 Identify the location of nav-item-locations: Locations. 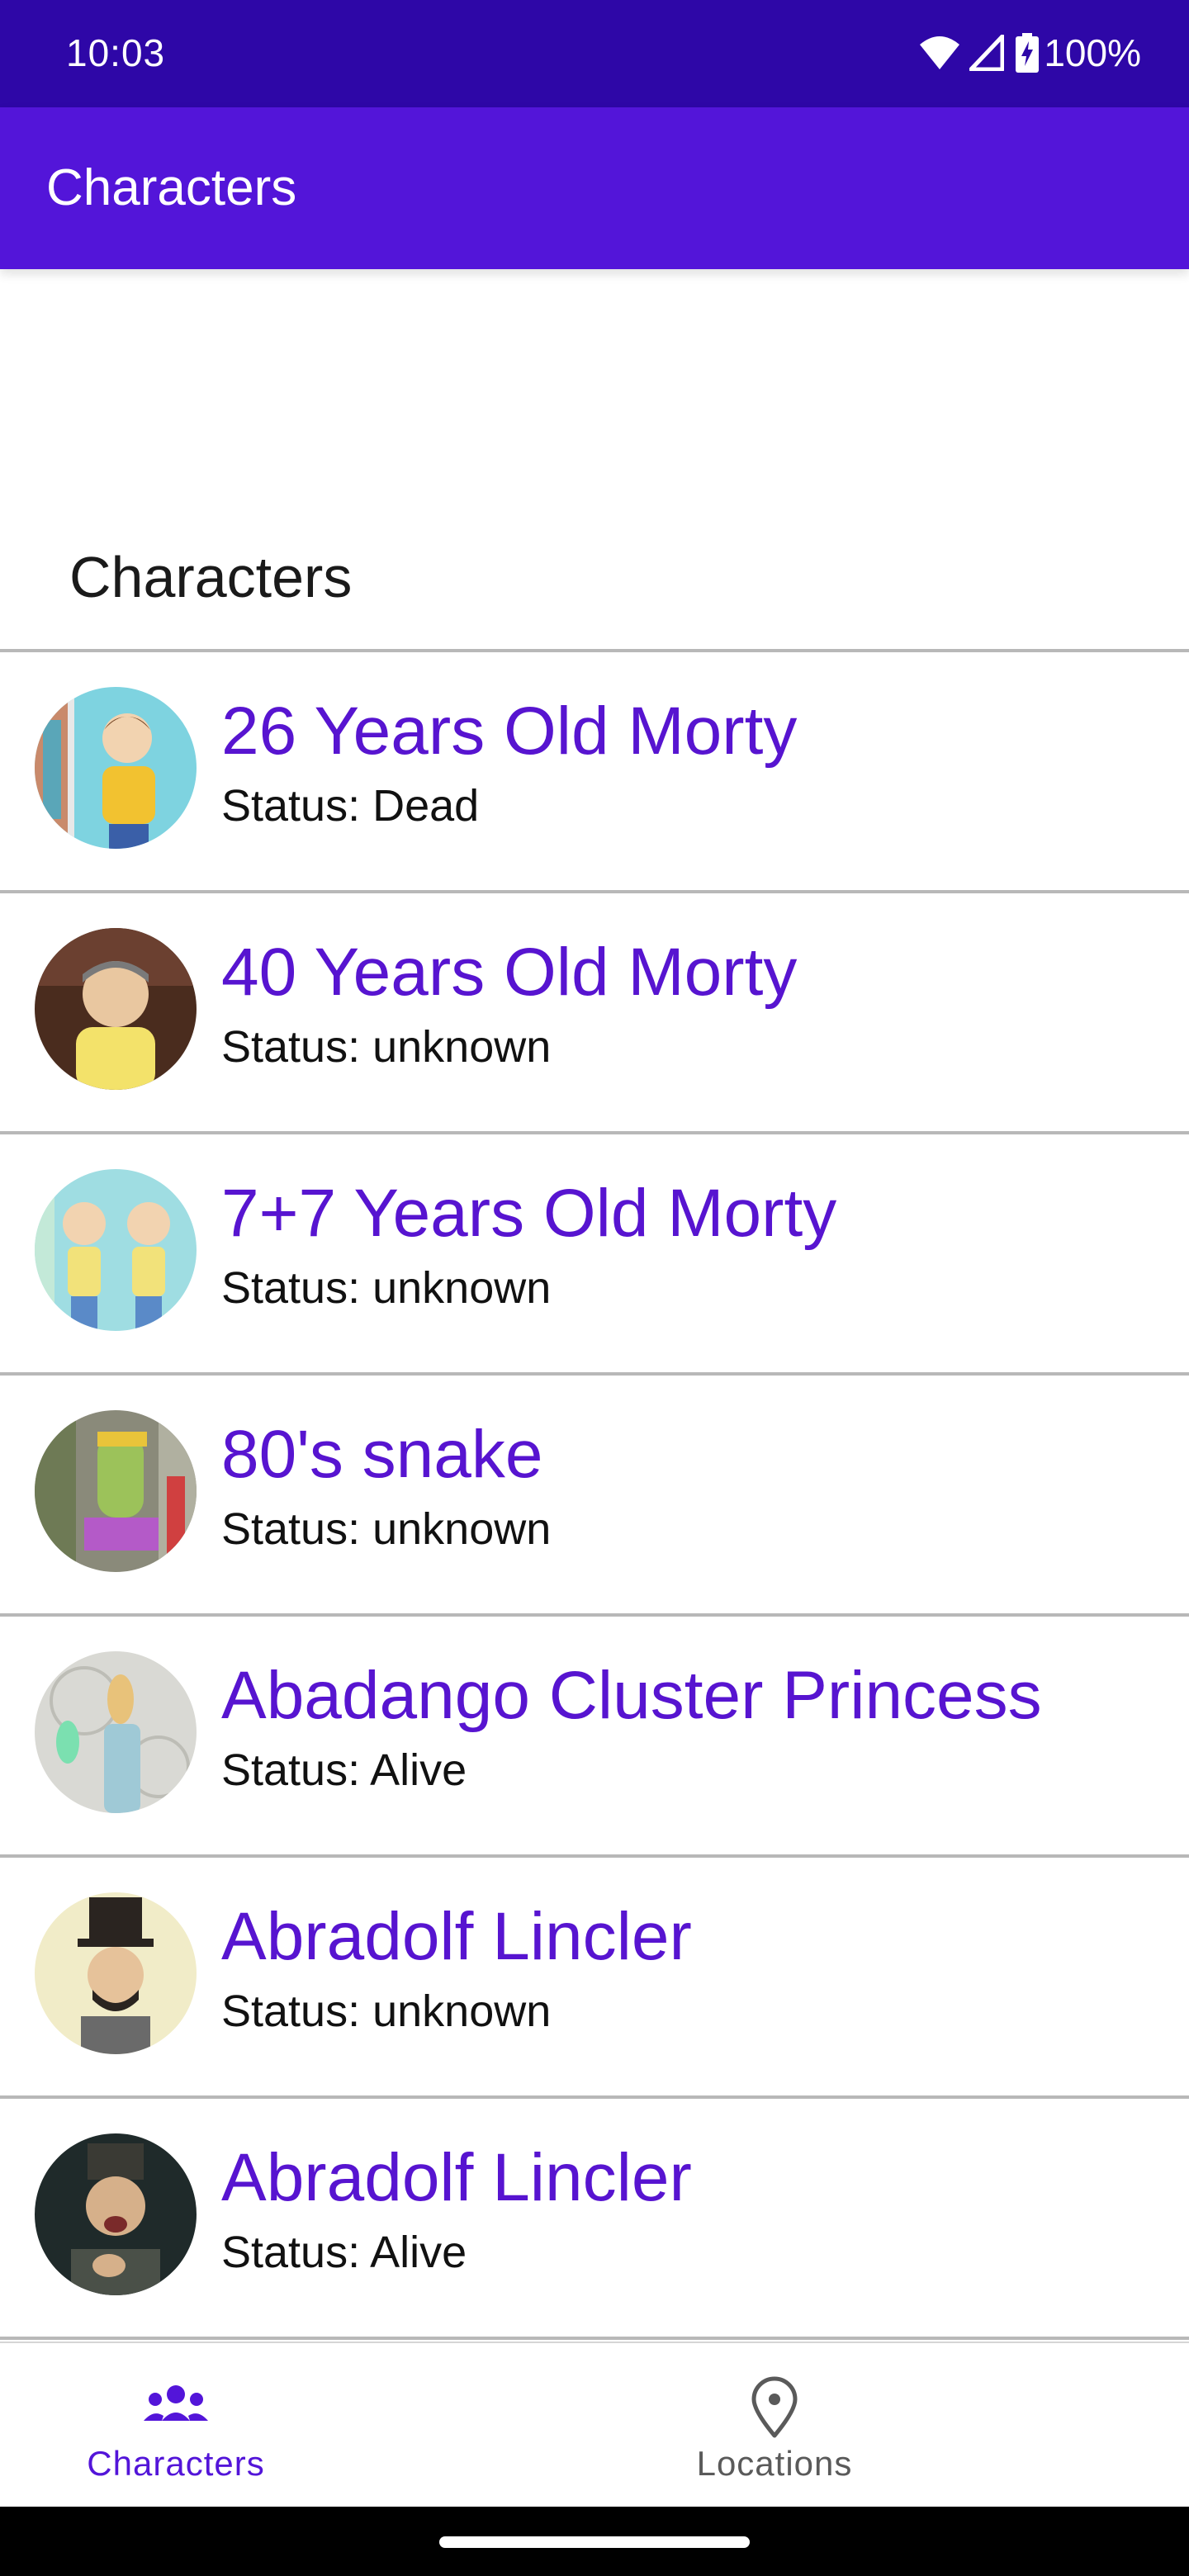
(891, 2425).